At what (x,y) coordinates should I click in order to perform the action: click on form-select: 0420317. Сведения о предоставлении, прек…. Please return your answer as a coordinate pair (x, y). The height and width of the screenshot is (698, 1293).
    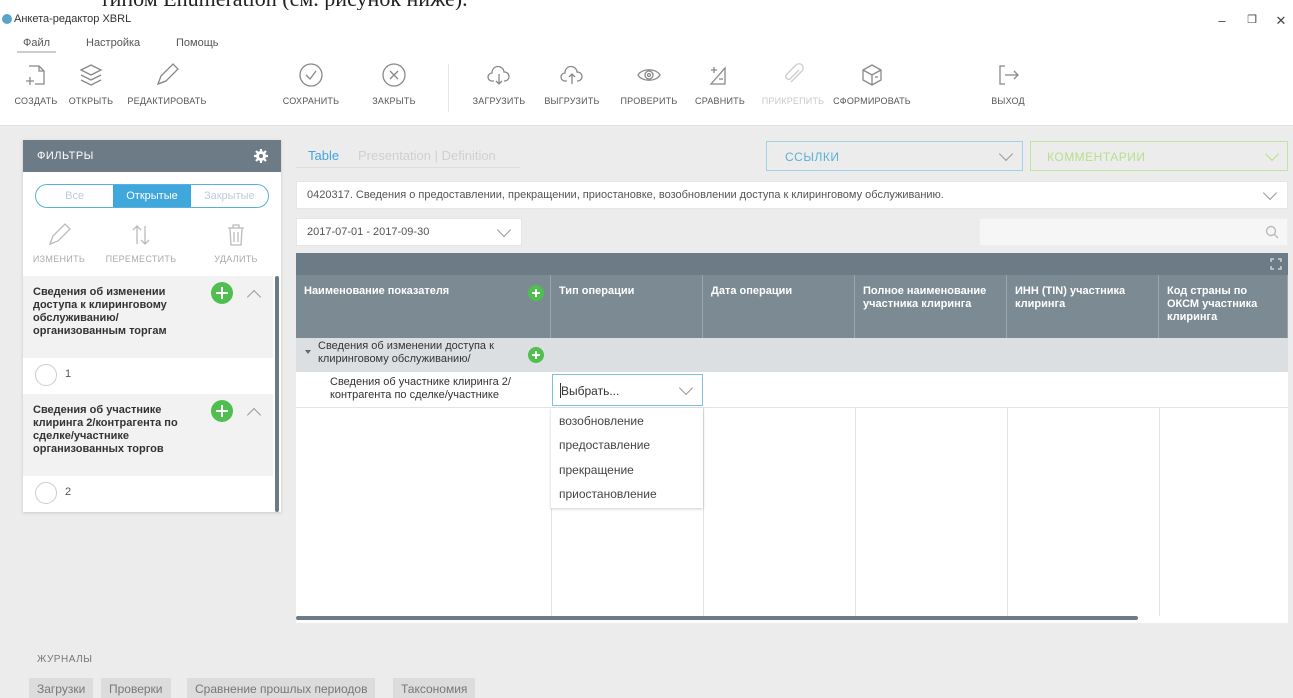
    Looking at the image, I should click on (792, 195).